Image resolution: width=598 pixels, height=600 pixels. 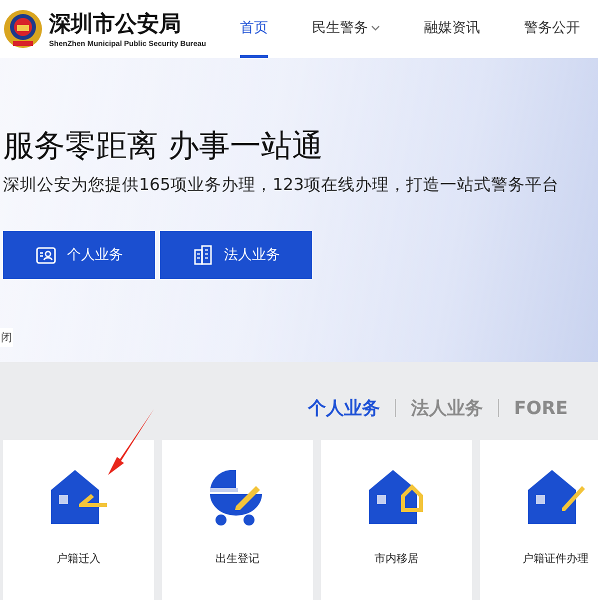 I want to click on service-label: 户籍证件办理, so click(x=555, y=558).